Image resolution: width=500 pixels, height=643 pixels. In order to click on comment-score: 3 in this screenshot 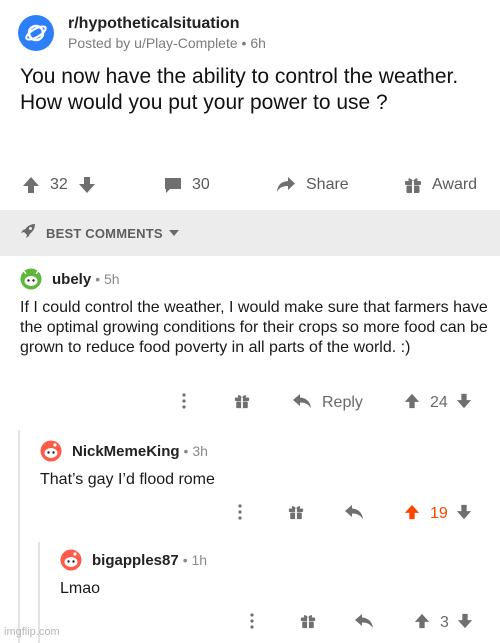, I will do `click(444, 622)`.